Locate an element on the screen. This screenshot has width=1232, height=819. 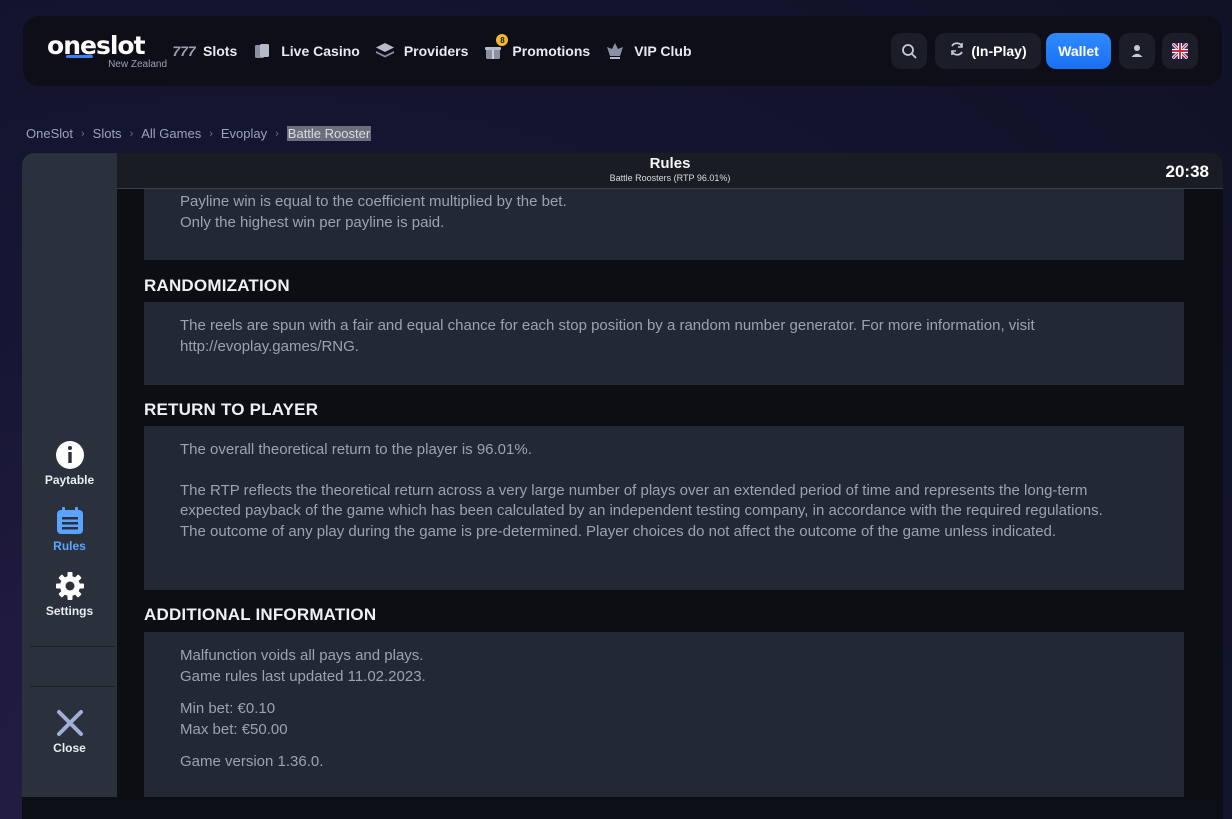
gear-icon is located at coordinates (70, 586).